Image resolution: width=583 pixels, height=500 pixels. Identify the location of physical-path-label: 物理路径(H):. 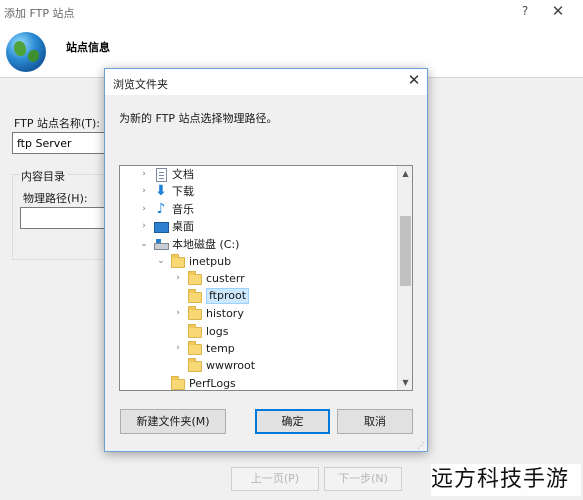
(55, 198).